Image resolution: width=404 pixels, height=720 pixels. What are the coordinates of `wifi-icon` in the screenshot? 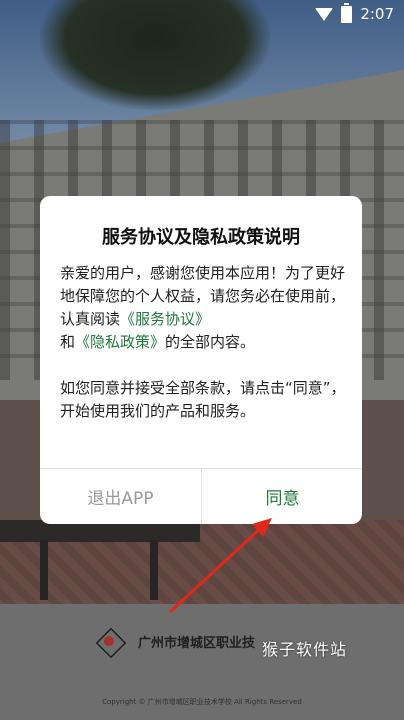 It's located at (324, 14).